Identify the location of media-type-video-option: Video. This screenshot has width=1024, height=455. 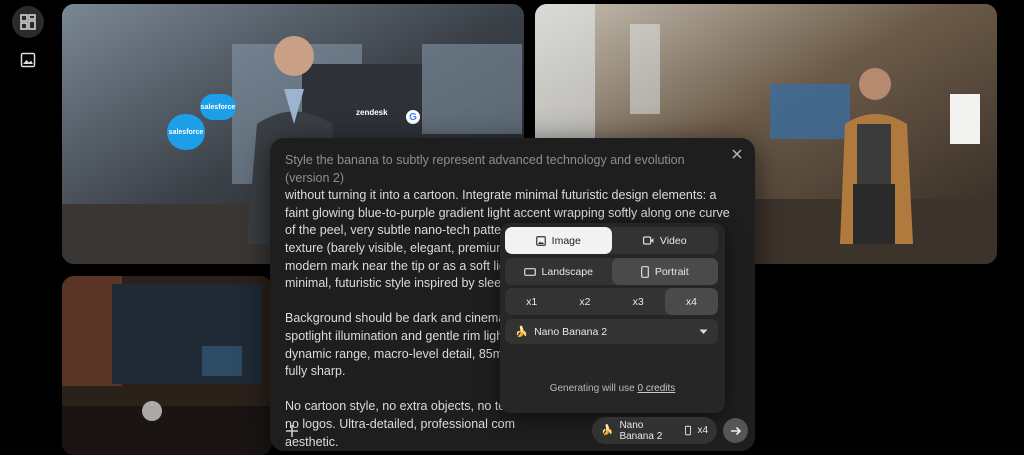
(665, 240).